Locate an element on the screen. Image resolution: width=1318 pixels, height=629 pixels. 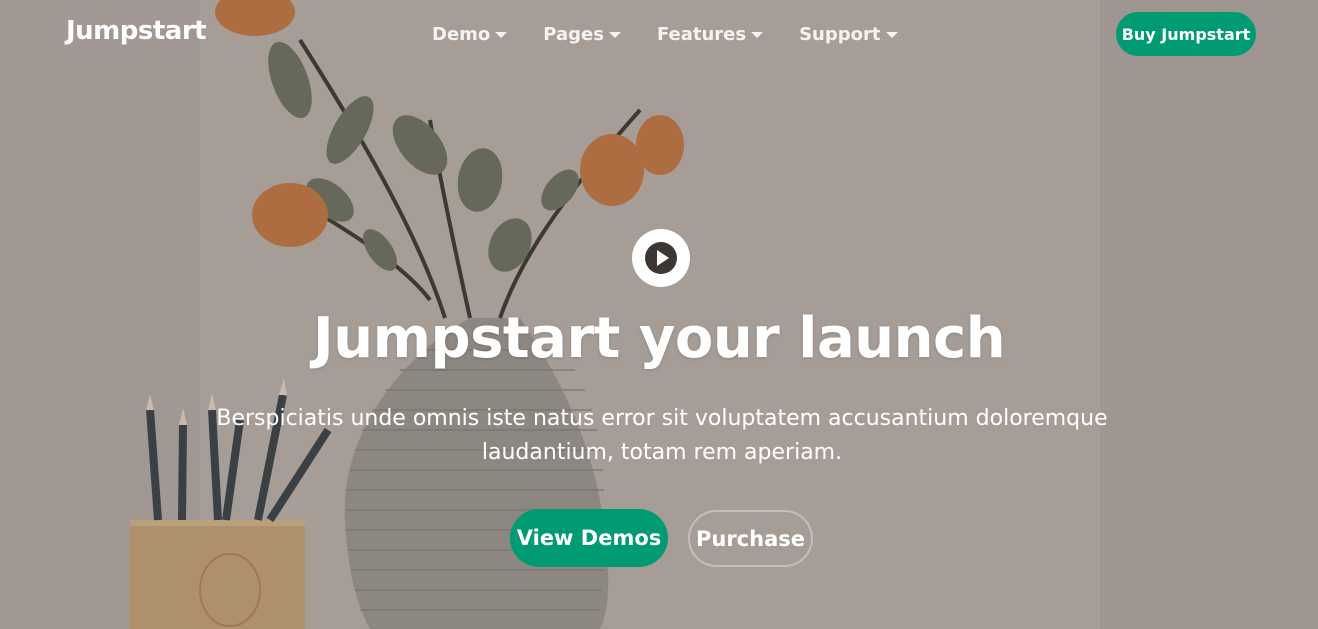
nav-item-label: Pages is located at coordinates (573, 34).